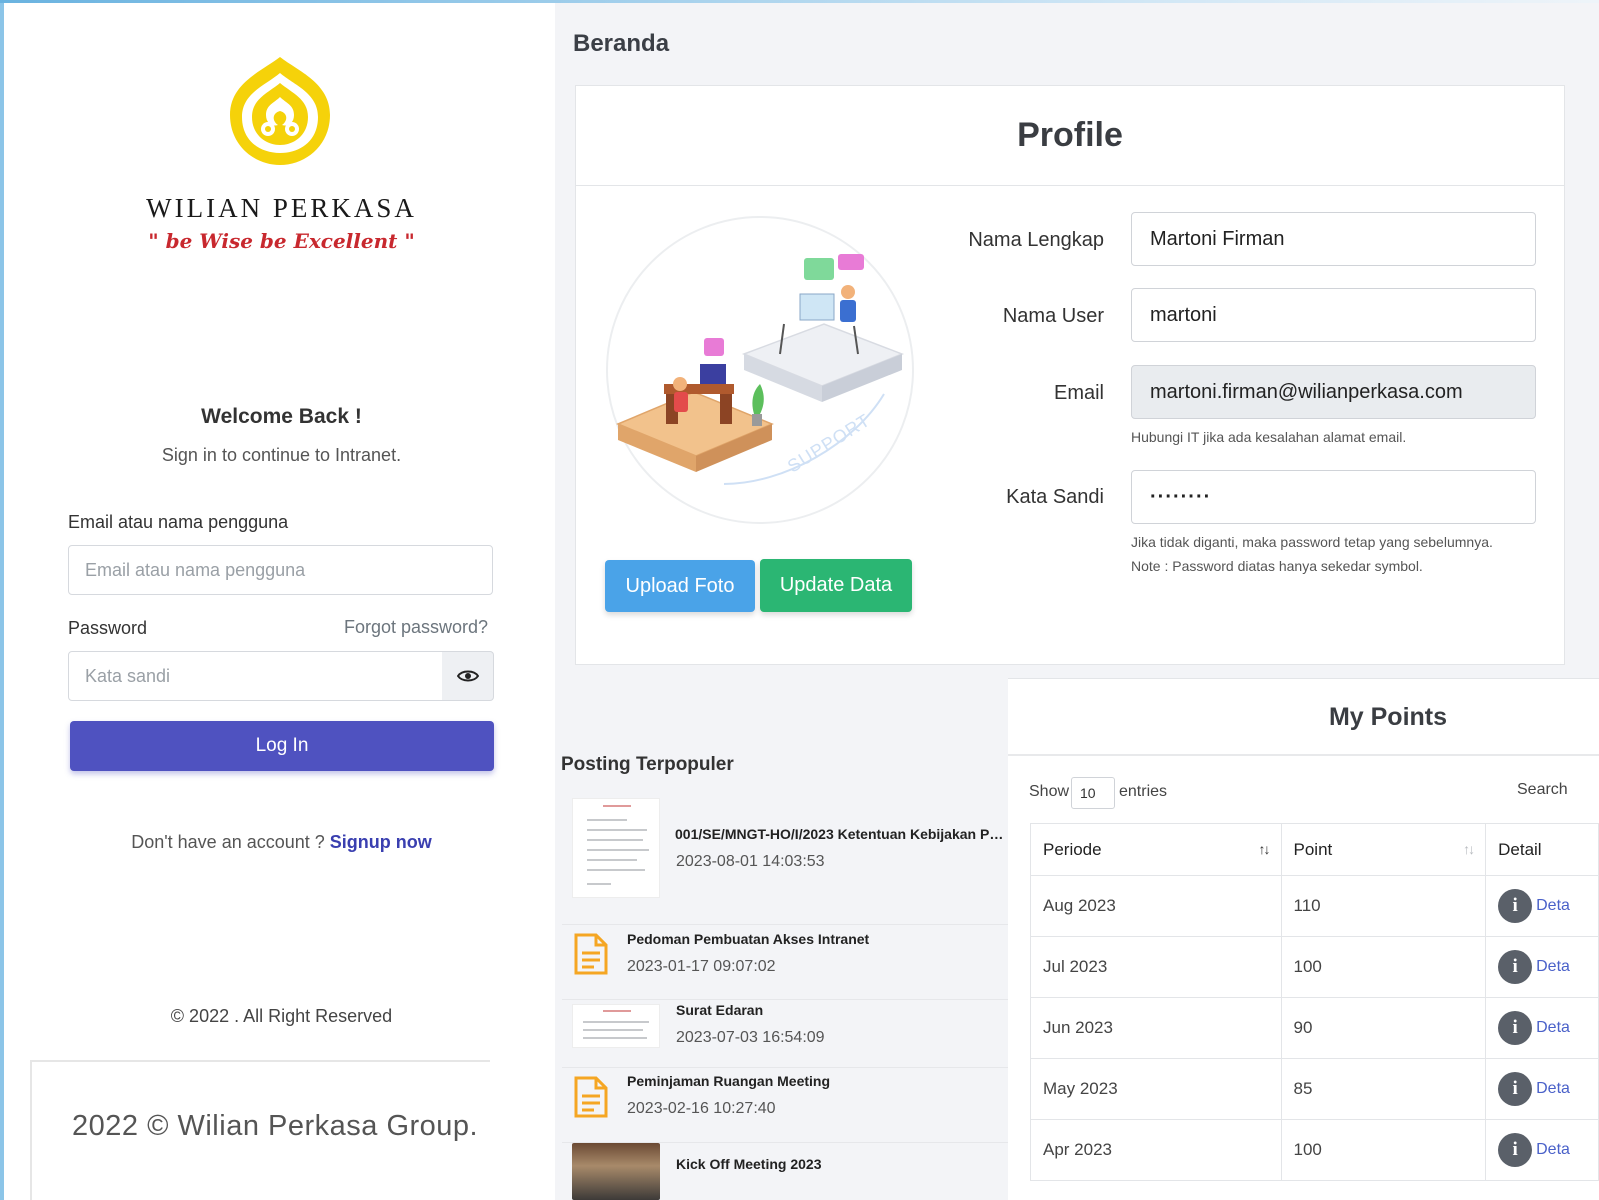 The image size is (1599, 1200). I want to click on search-label: Search, so click(1542, 789).